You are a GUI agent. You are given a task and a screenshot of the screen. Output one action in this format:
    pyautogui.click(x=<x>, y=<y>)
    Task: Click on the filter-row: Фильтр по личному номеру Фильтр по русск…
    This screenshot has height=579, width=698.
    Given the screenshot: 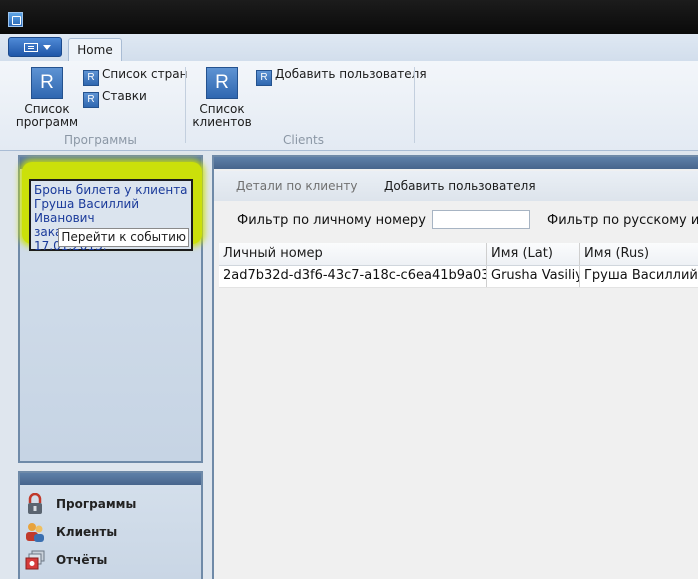 What is the action you would take?
    pyautogui.click(x=456, y=221)
    